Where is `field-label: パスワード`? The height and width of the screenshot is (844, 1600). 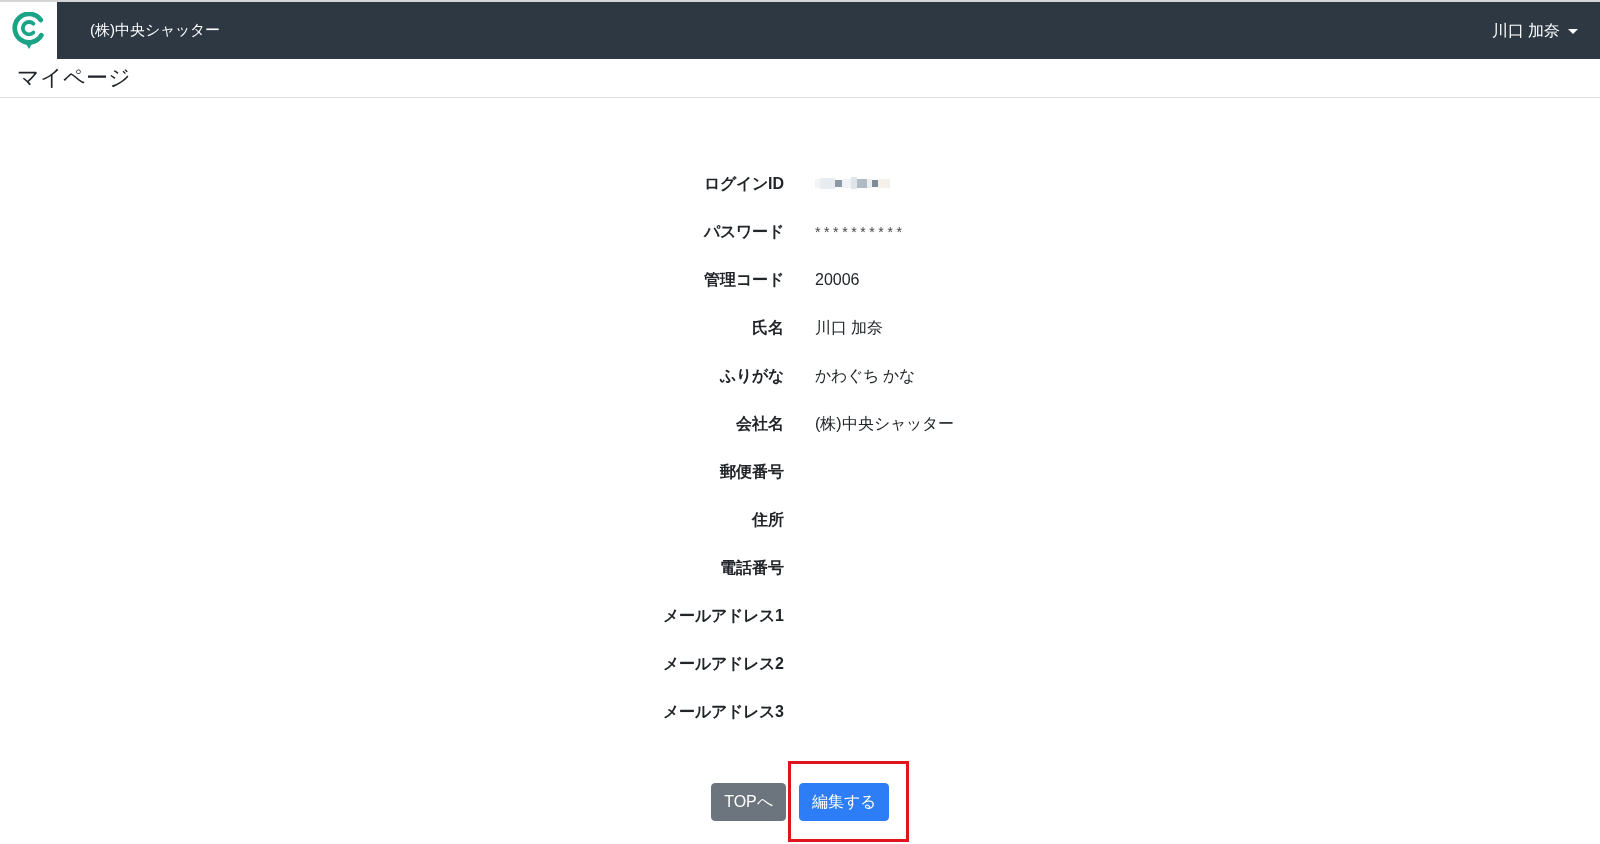 field-label: パスワード is located at coordinates (744, 231).